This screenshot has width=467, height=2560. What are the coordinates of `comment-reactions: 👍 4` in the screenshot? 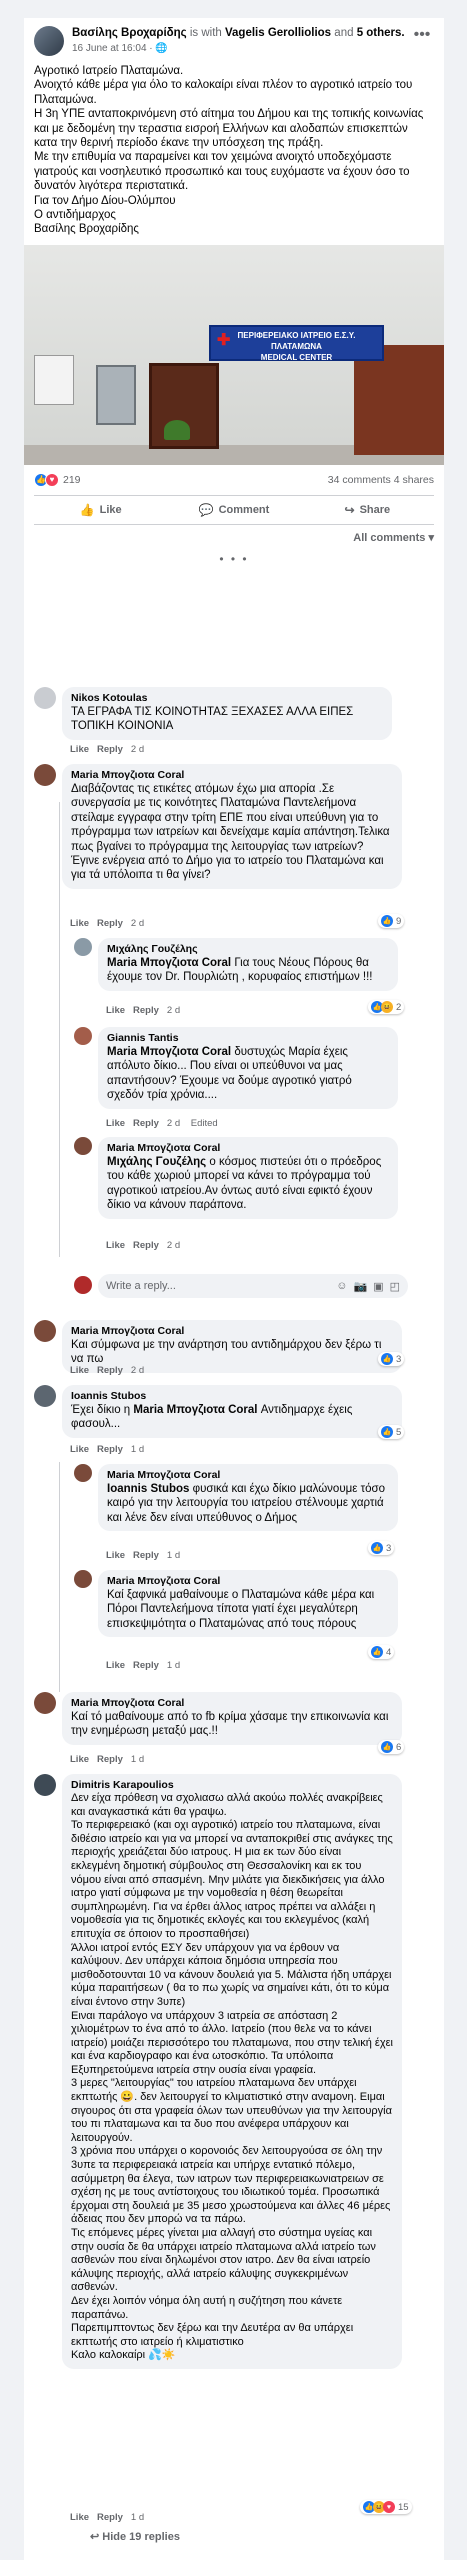 It's located at (381, 1652).